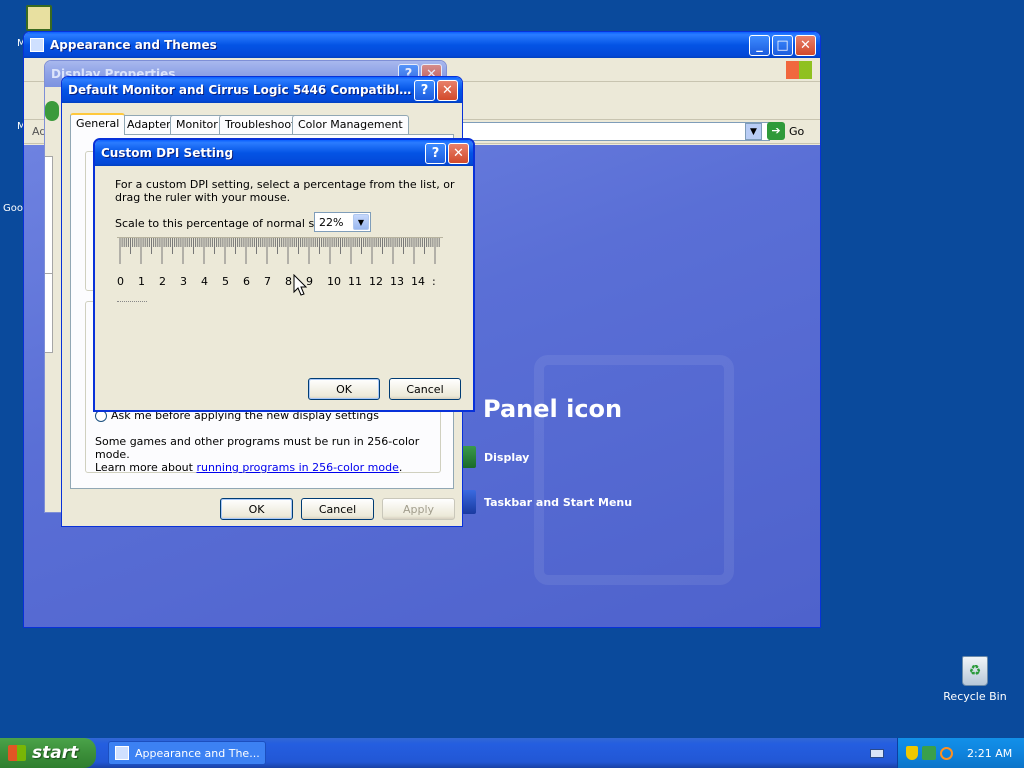 The width and height of the screenshot is (1024, 768). Describe the element at coordinates (397, 281) in the screenshot. I see `ruler-number: 13` at that location.